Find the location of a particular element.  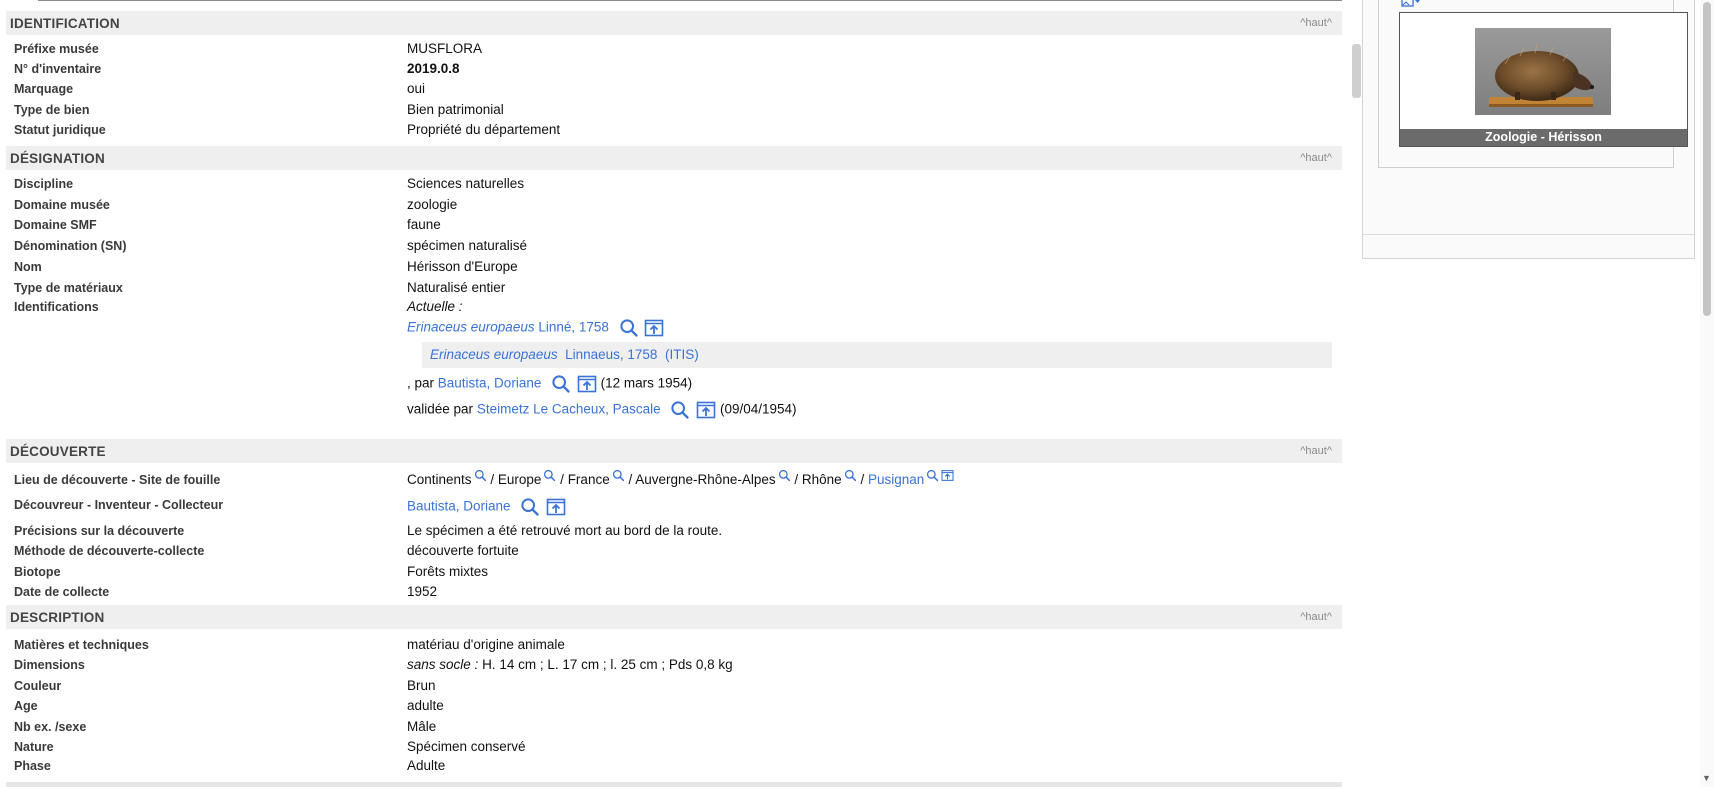

field-type-de-bien: Type de bien Bien patrimonial is located at coordinates (674, 111).